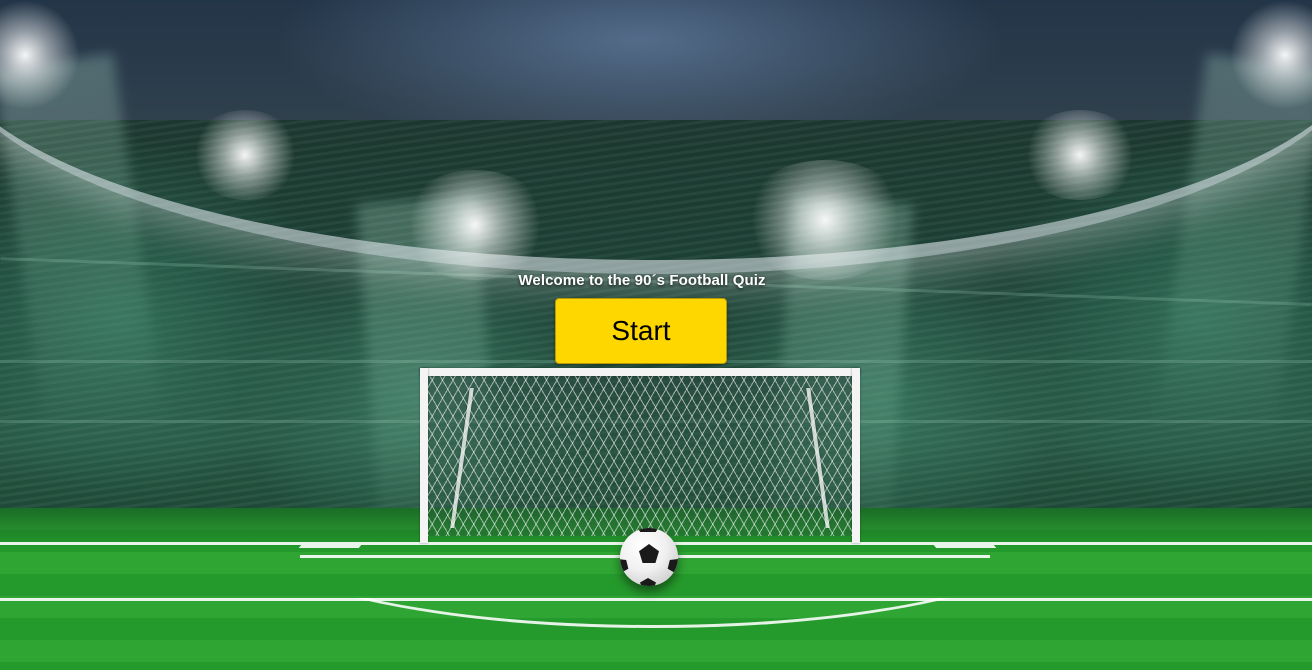  I want to click on goal-icon, so click(640, 455).